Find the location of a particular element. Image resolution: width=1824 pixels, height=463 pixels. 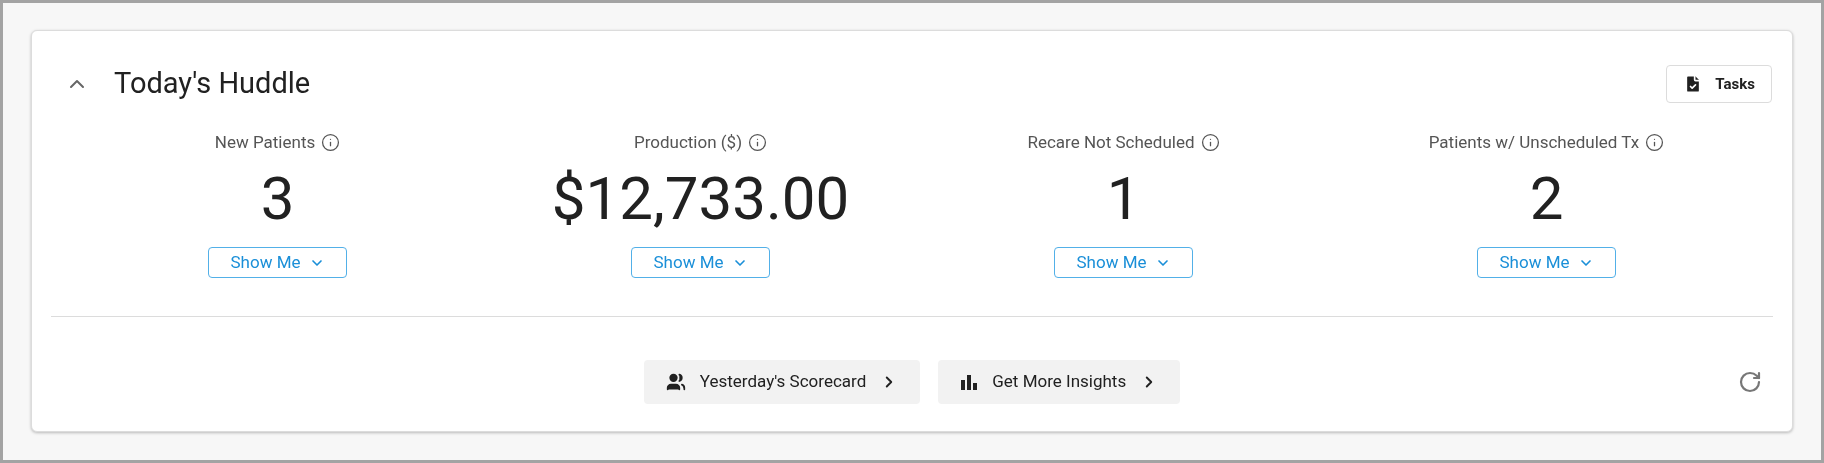

people-icon is located at coordinates (675, 382).